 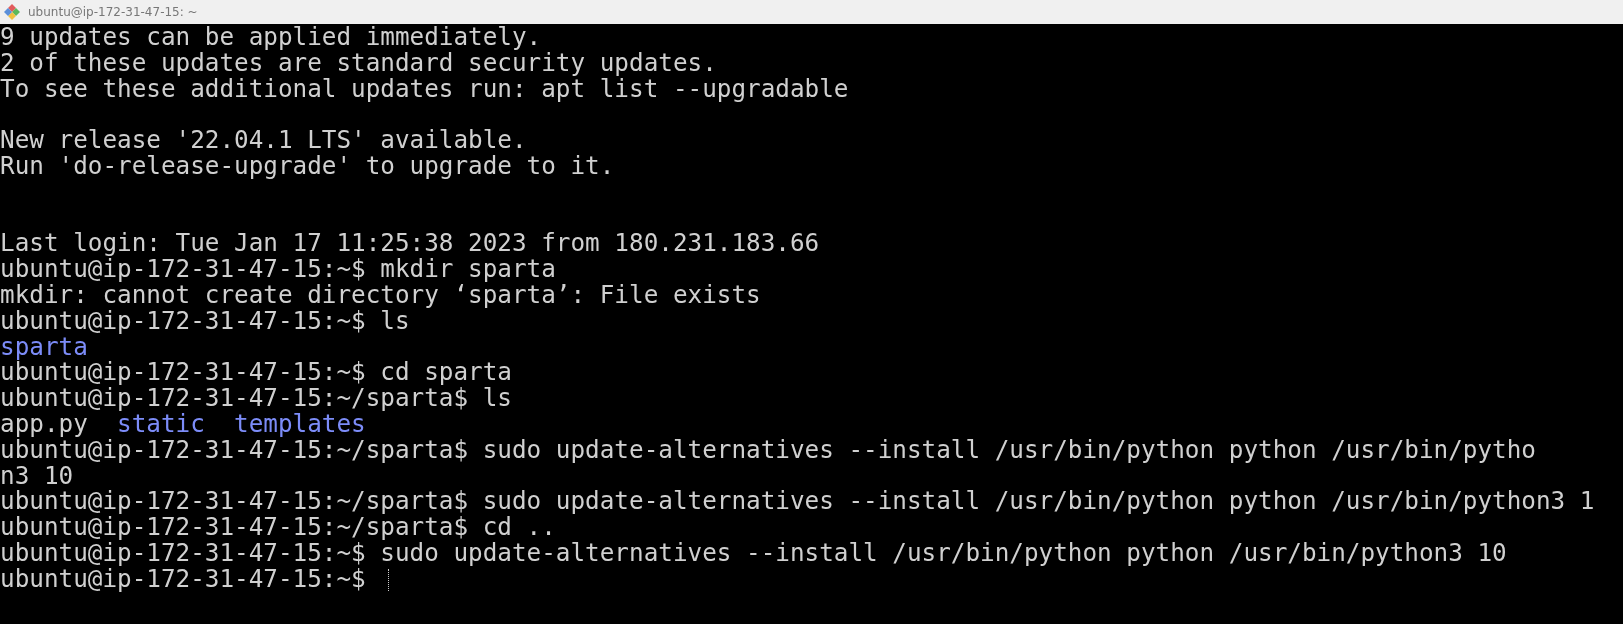 What do you see at coordinates (271, 37) in the screenshot?
I see `terminal-text: 9 updates can be applied immediately.` at bounding box center [271, 37].